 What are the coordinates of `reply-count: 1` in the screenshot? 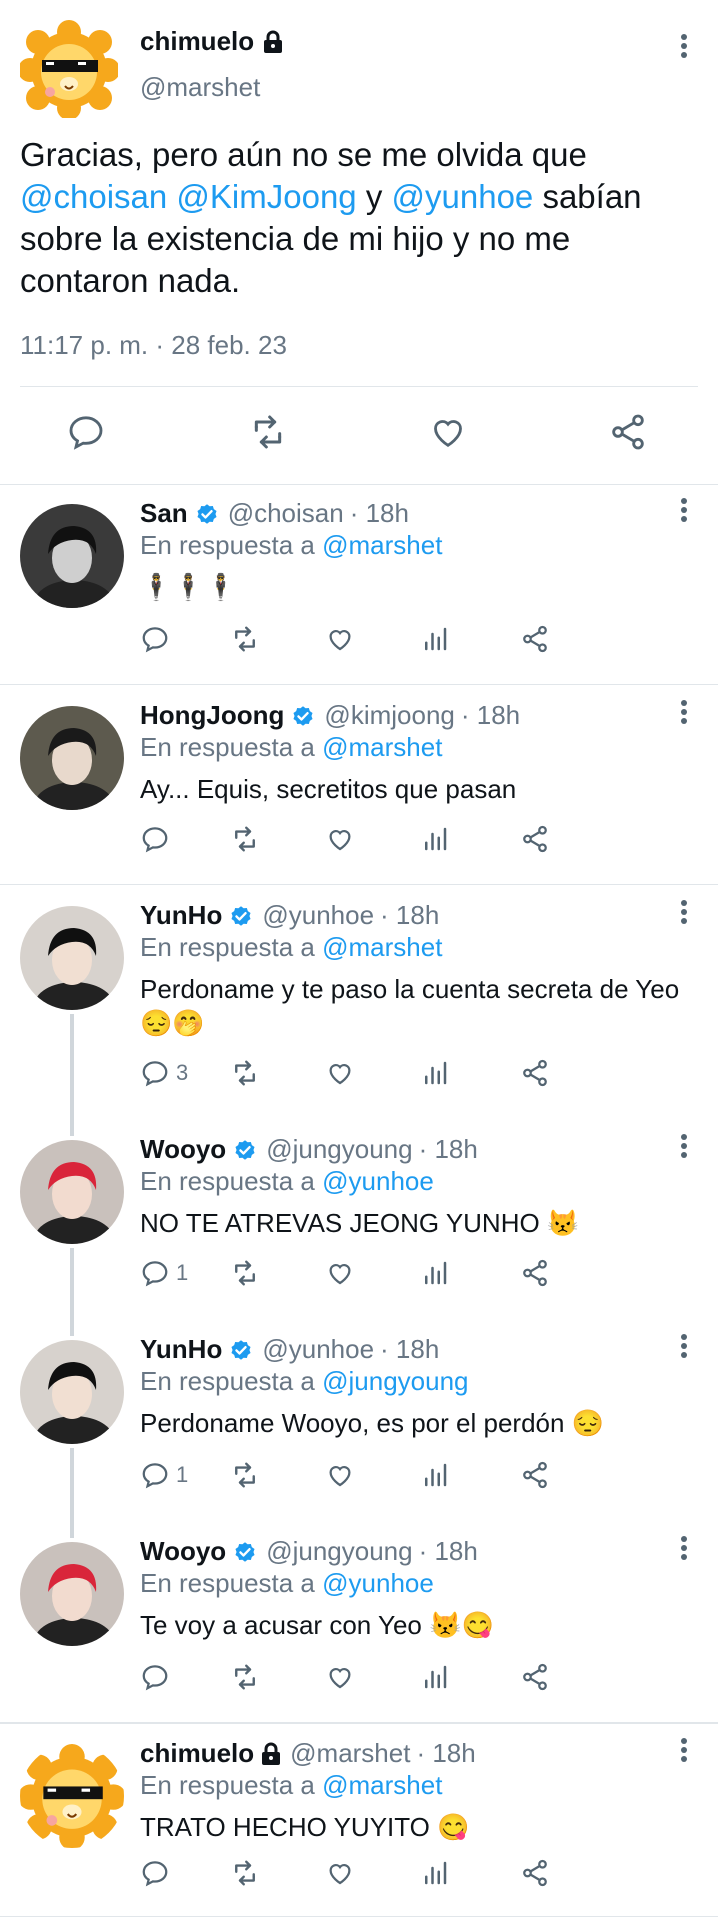 It's located at (182, 1474).